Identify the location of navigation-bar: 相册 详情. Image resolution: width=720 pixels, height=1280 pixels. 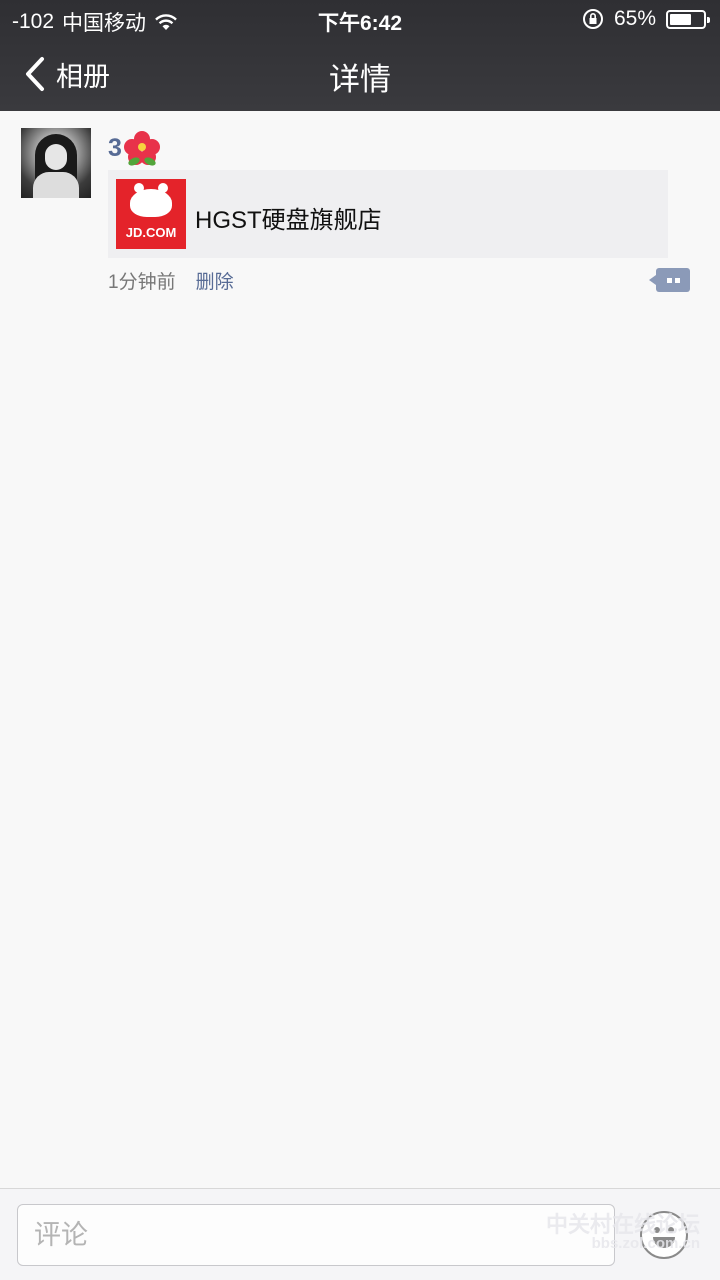
(360, 74).